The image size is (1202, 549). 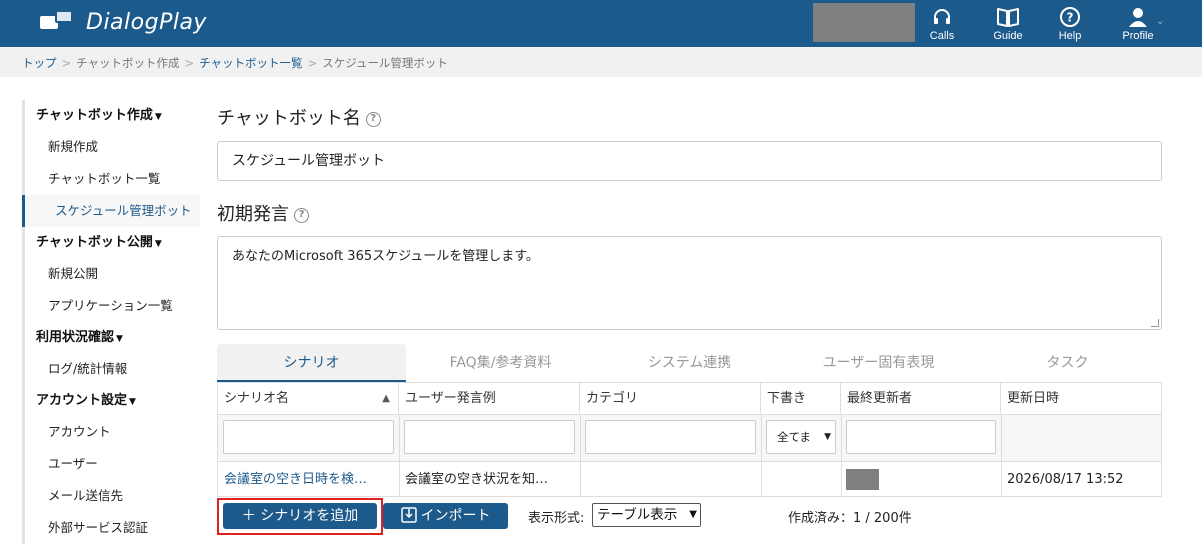 I want to click on help-circle-icon: ?, so click(x=1070, y=17).